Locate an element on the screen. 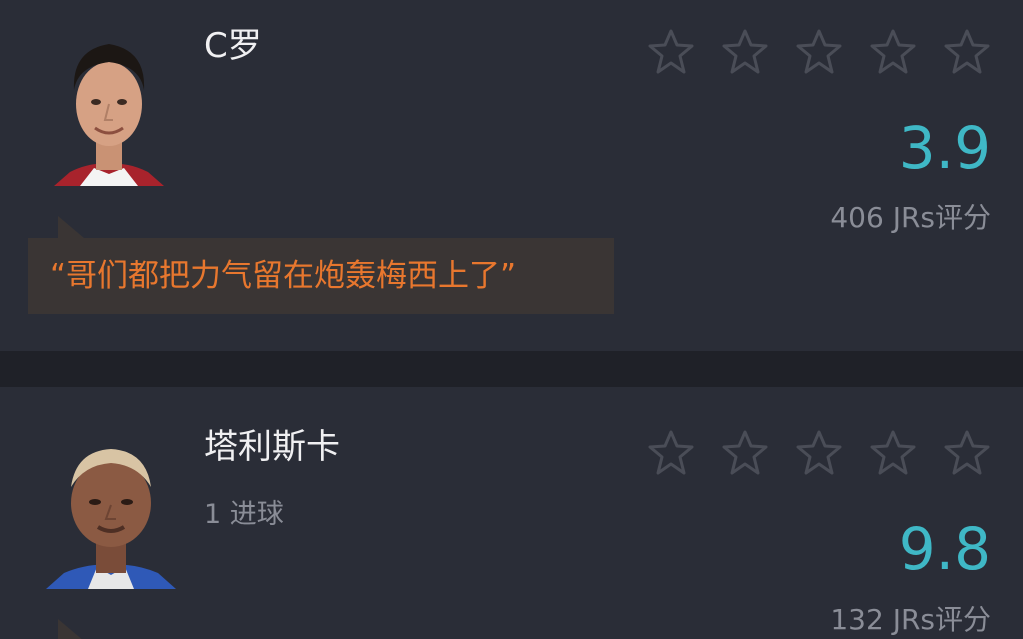  average-score: 3.9 is located at coordinates (944, 148).